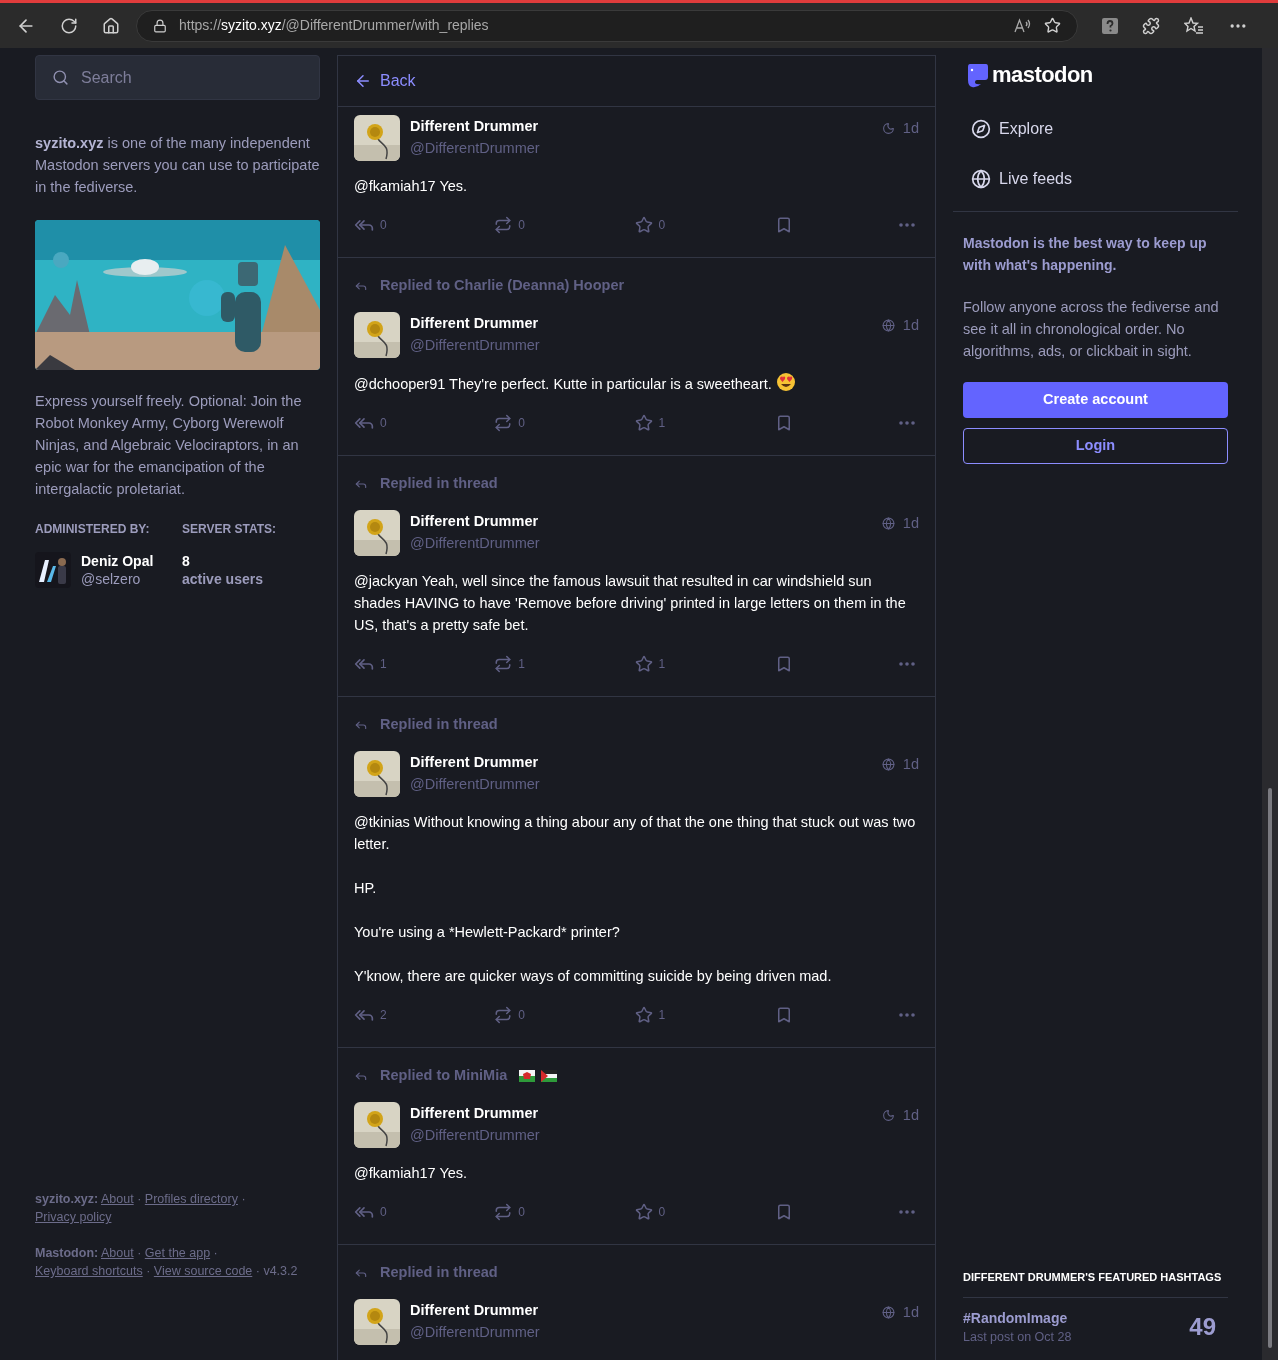  What do you see at coordinates (192, 77) in the screenshot?
I see `search-input: Search` at bounding box center [192, 77].